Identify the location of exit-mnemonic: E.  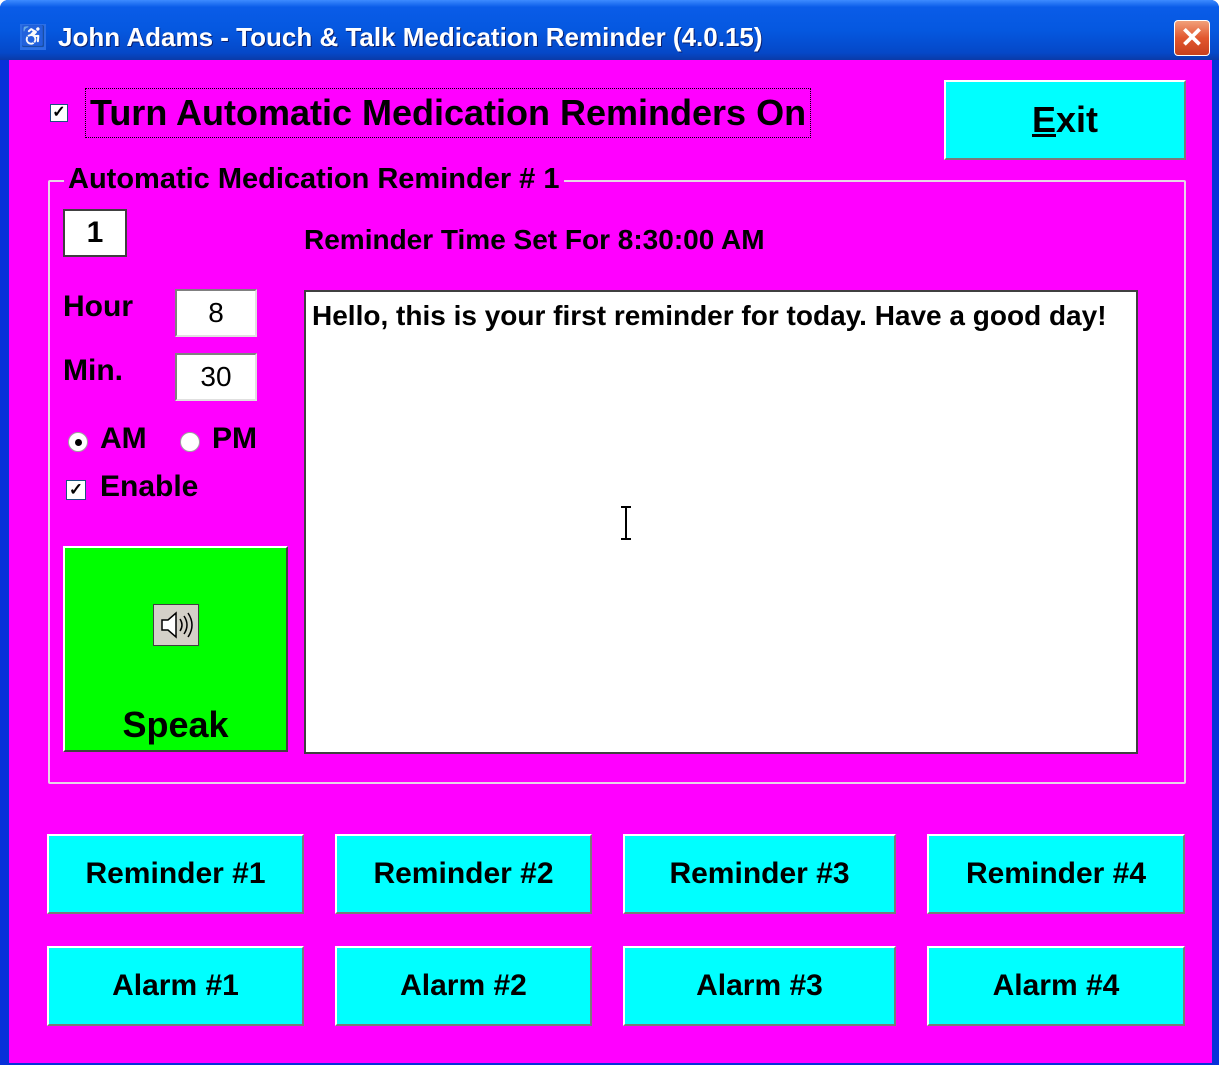
(1043, 119).